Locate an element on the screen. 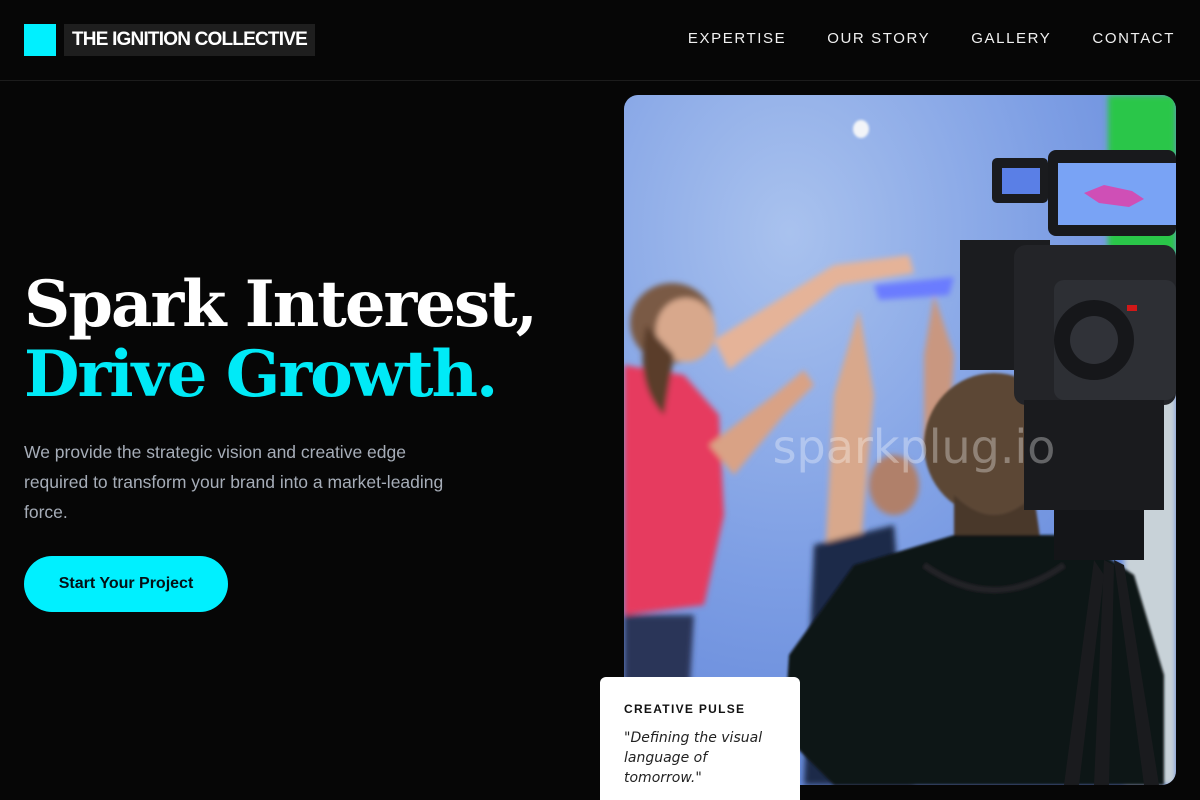 The height and width of the screenshot is (800, 1200). logo: THE IGNITION COLLECTIVE is located at coordinates (169, 40).